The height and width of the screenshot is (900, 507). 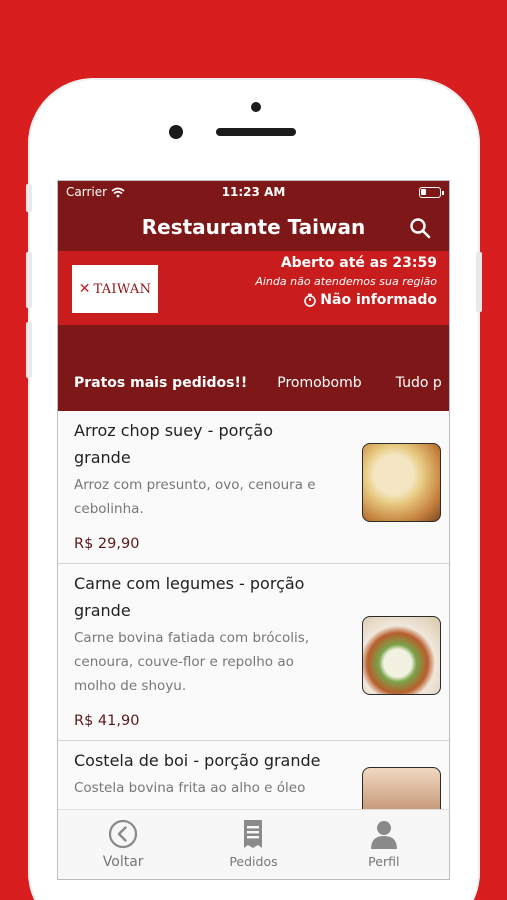 What do you see at coordinates (29, 280) in the screenshot?
I see `volume-up-button` at bounding box center [29, 280].